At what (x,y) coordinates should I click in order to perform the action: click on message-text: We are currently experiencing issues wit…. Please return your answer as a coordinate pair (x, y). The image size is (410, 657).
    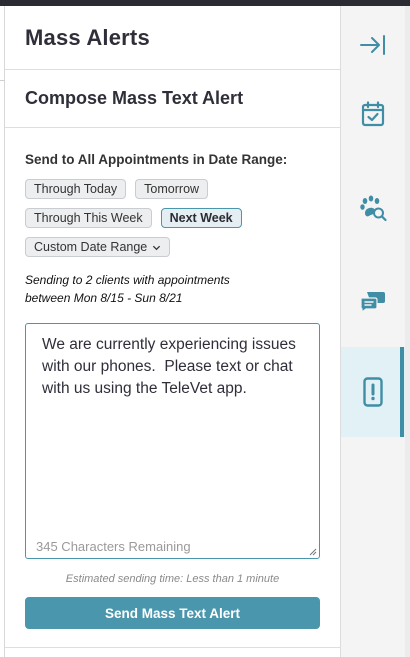
    Looking at the image, I should click on (171, 366).